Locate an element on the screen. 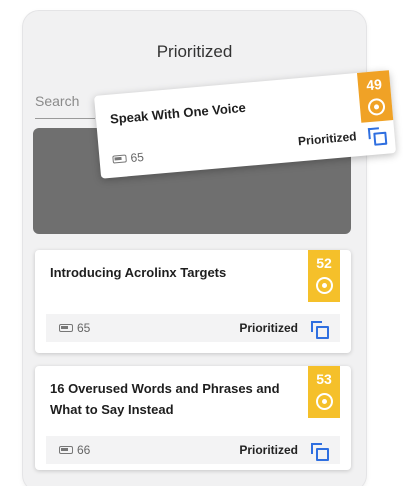 This screenshot has width=403, height=486. card-footer: 65 Prioritized is located at coordinates (193, 328).